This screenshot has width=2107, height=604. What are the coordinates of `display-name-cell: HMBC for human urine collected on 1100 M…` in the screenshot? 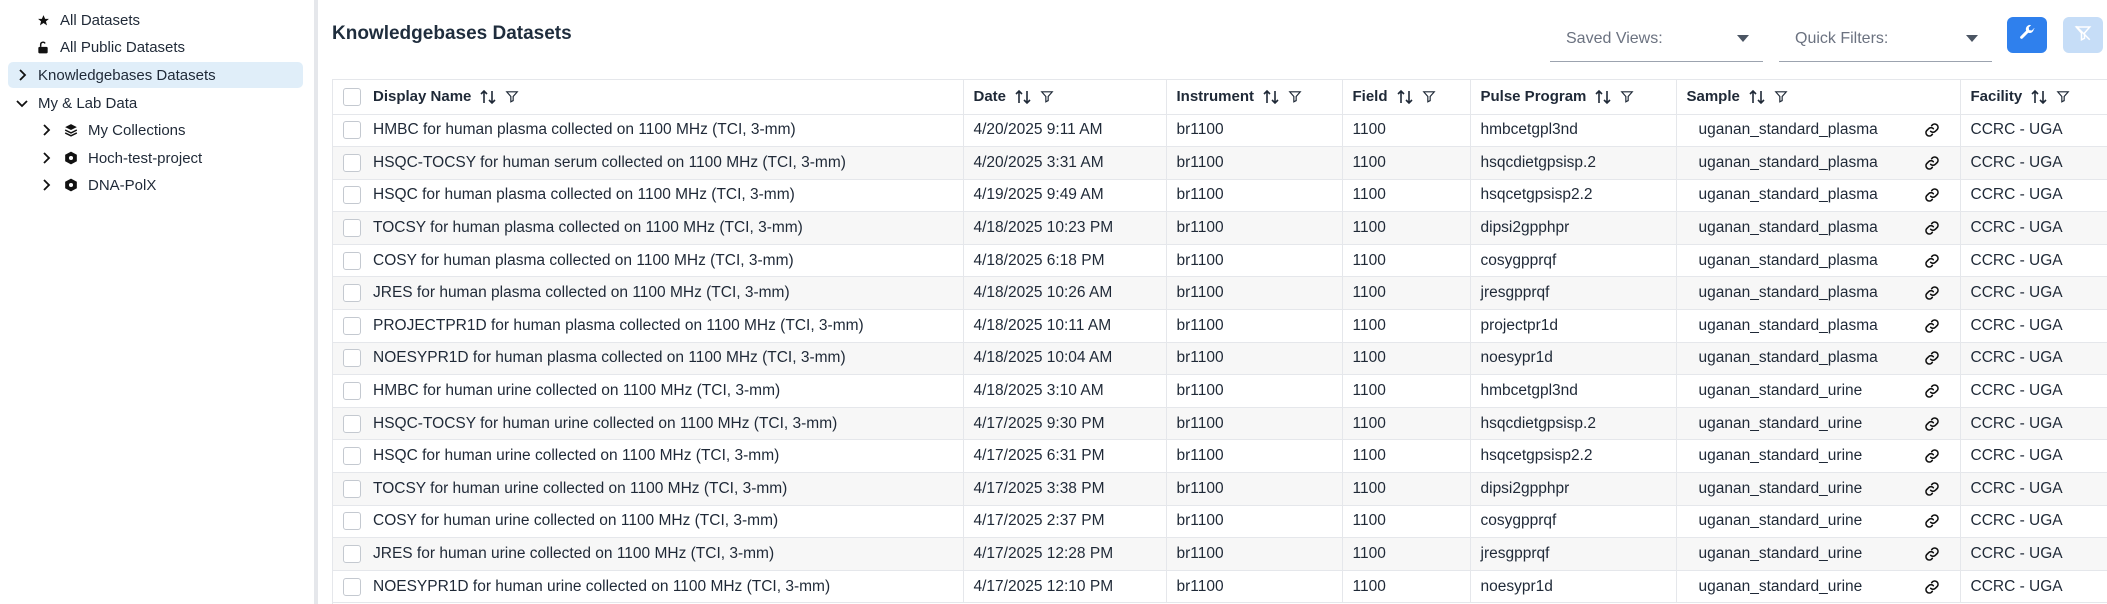 It's located at (648, 391).